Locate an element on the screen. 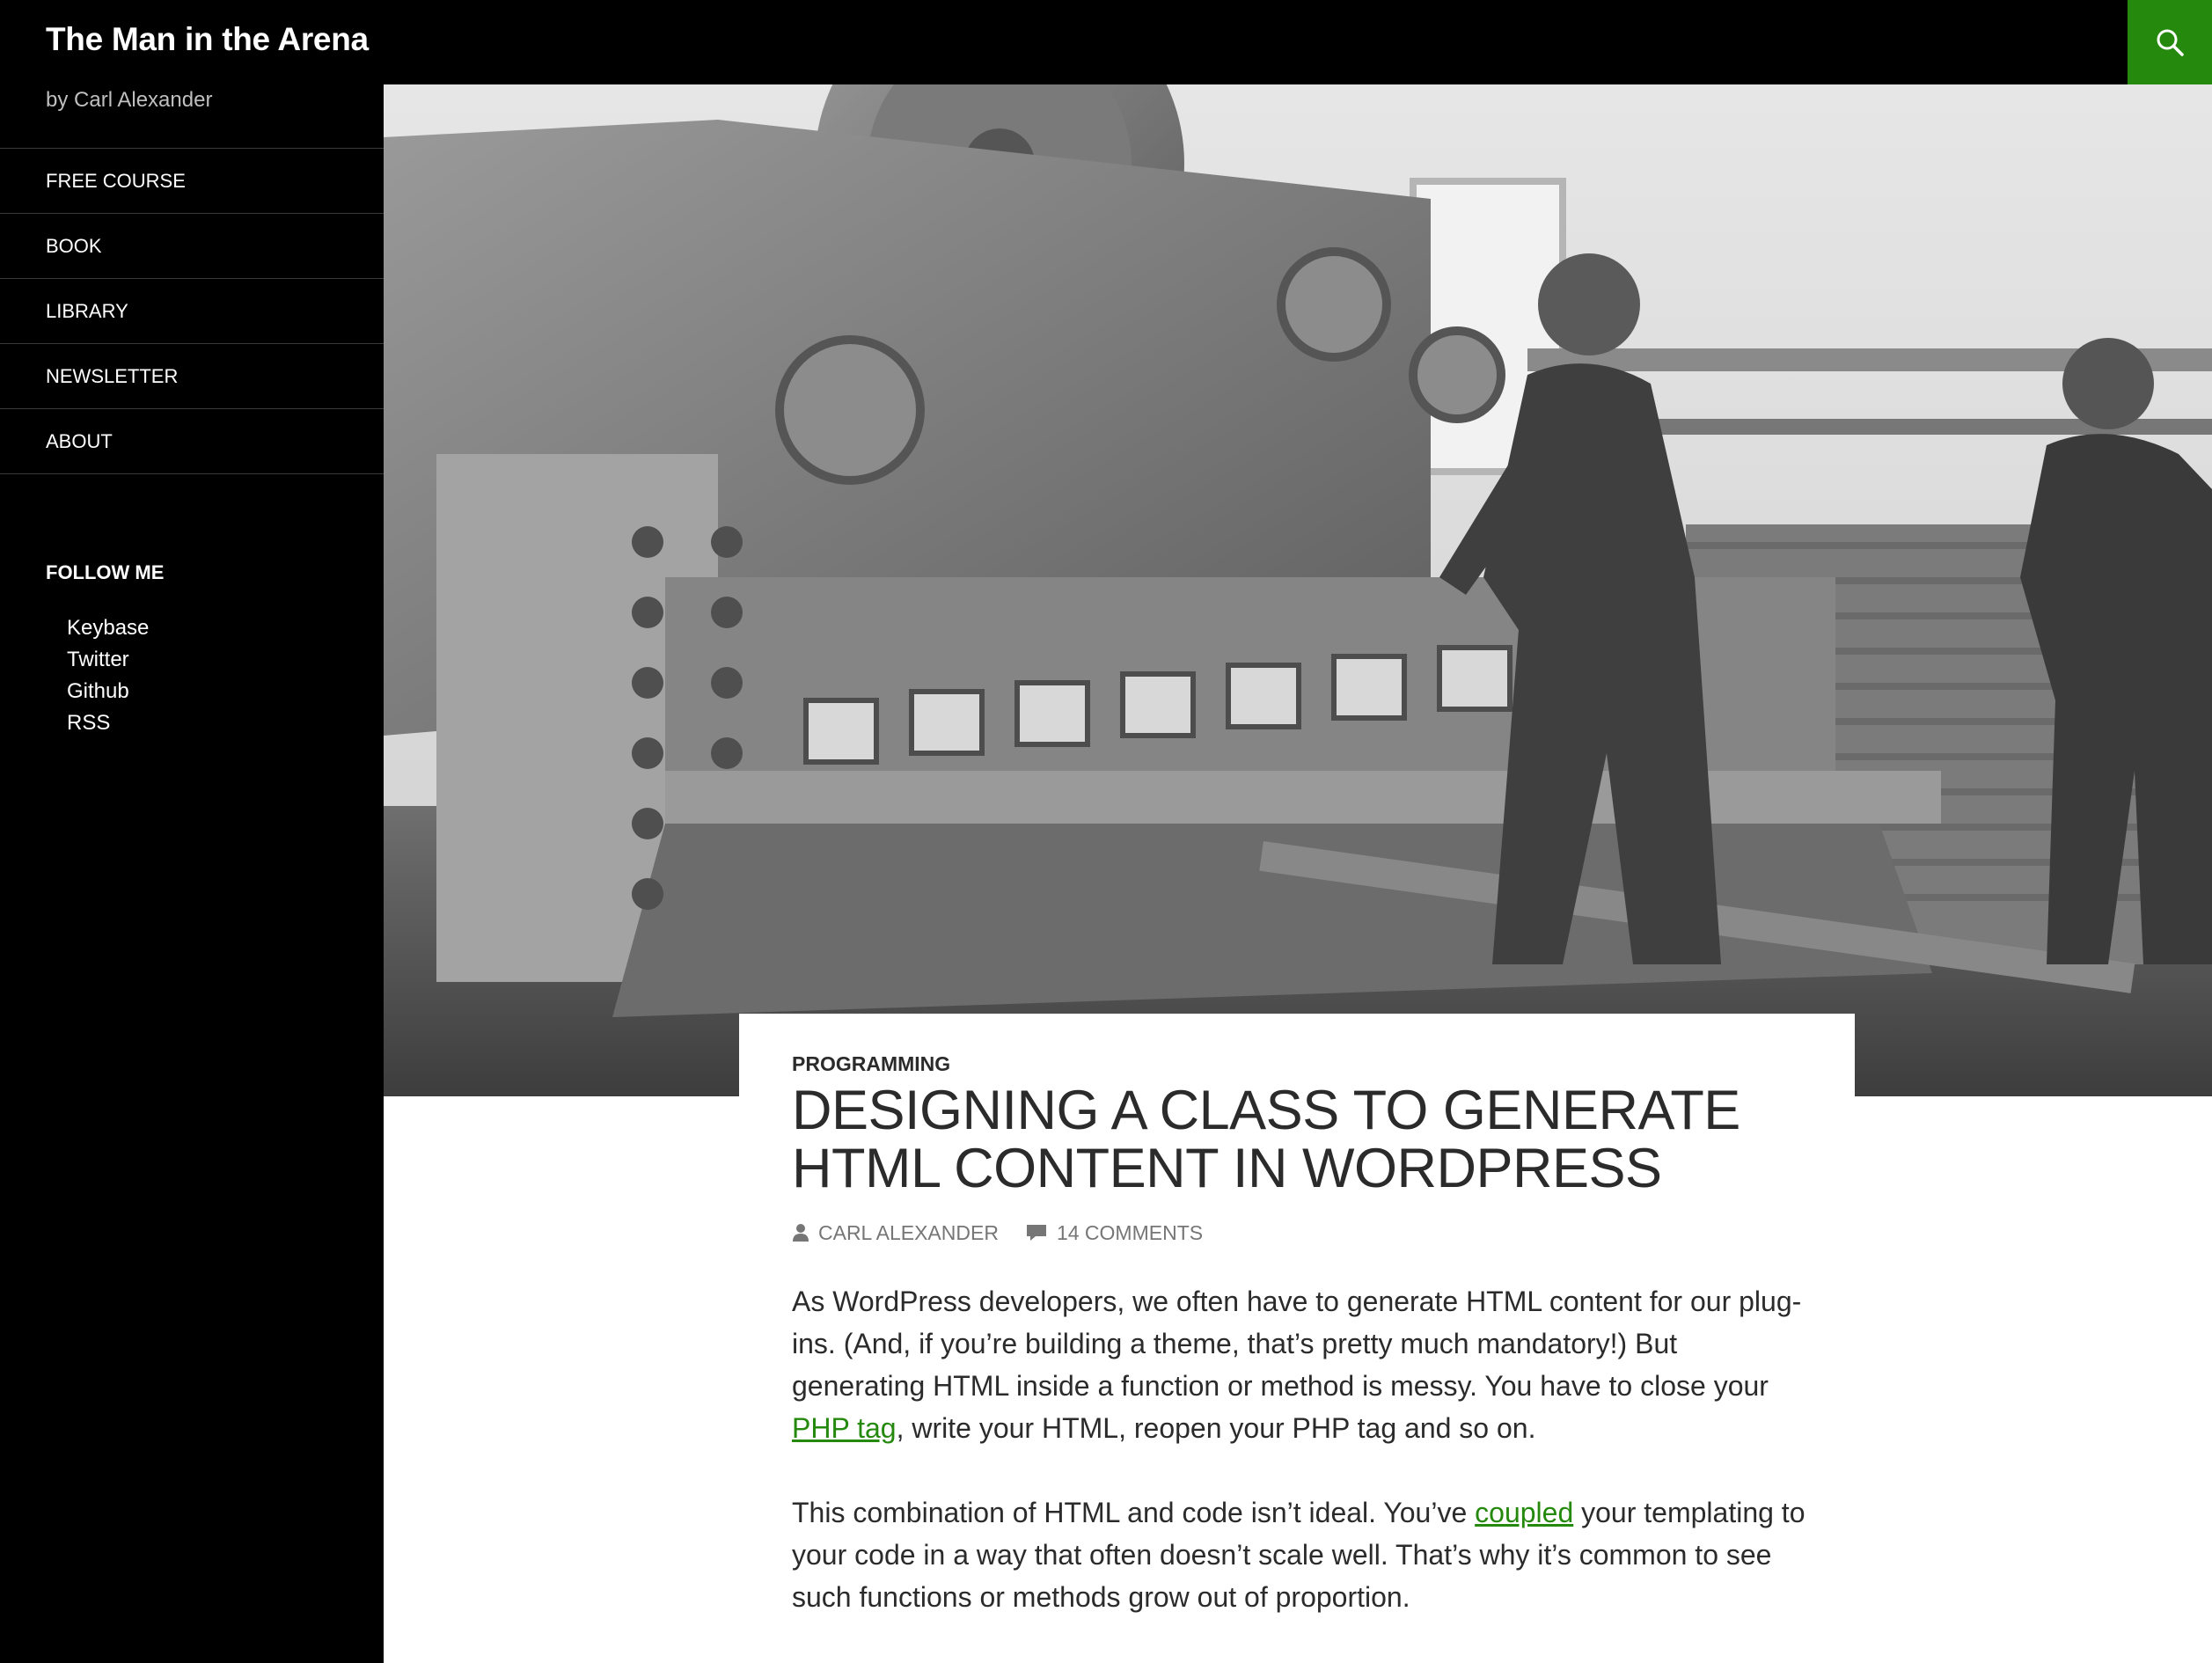 This screenshot has height=1663, width=2212. nav-item-newsletter: Newsletter is located at coordinates (192, 376).